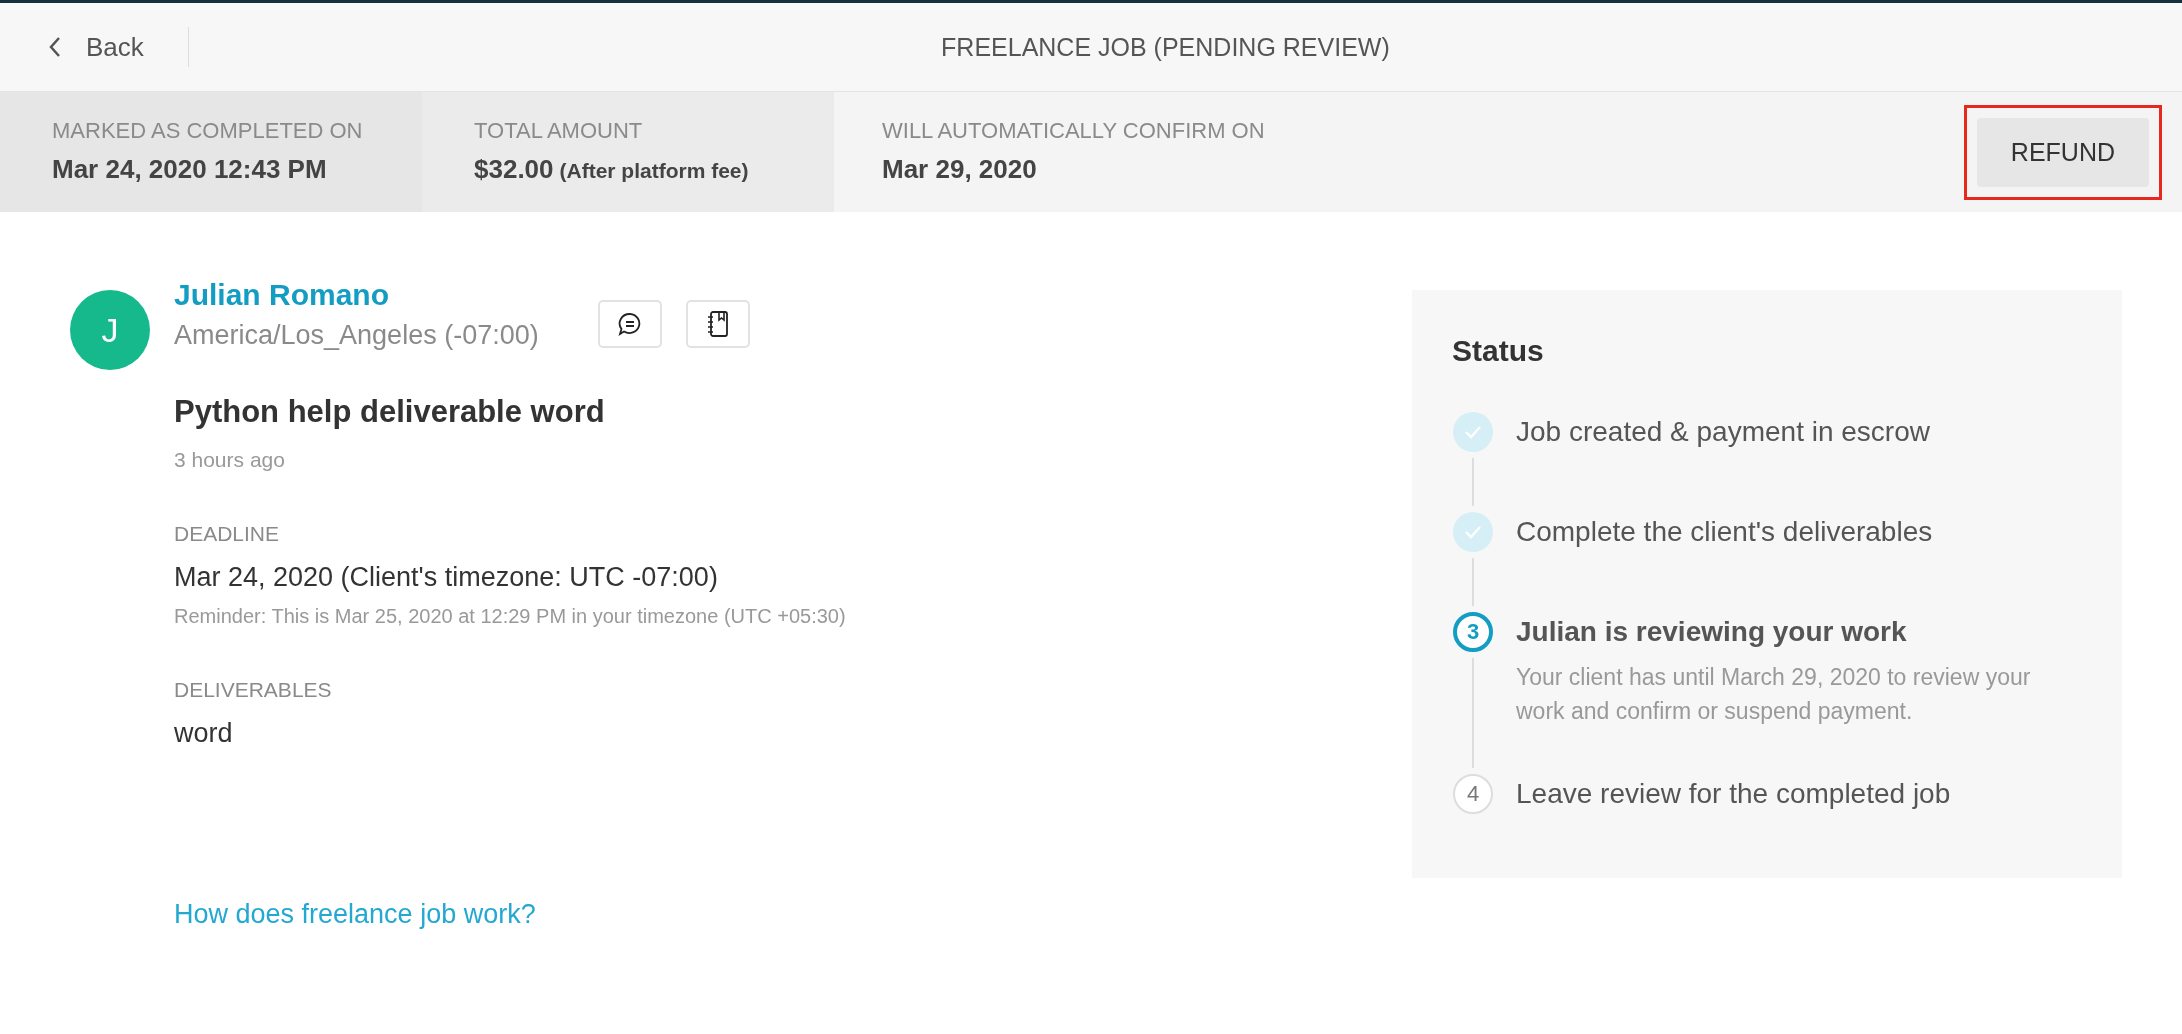 This screenshot has width=2182, height=1034. Describe the element at coordinates (559, 131) in the screenshot. I see `summary-label: TOTAL AMOUNT` at that location.